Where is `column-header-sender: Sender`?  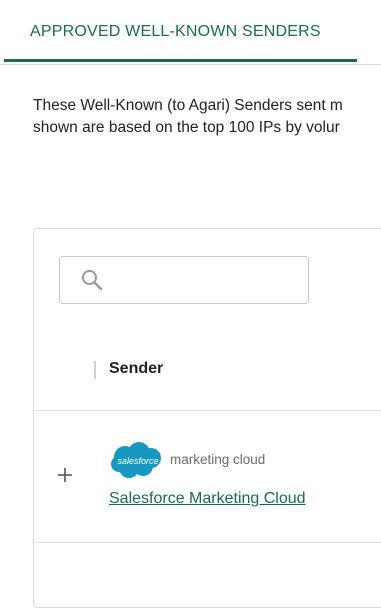
column-header-sender: Sender is located at coordinates (136, 369).